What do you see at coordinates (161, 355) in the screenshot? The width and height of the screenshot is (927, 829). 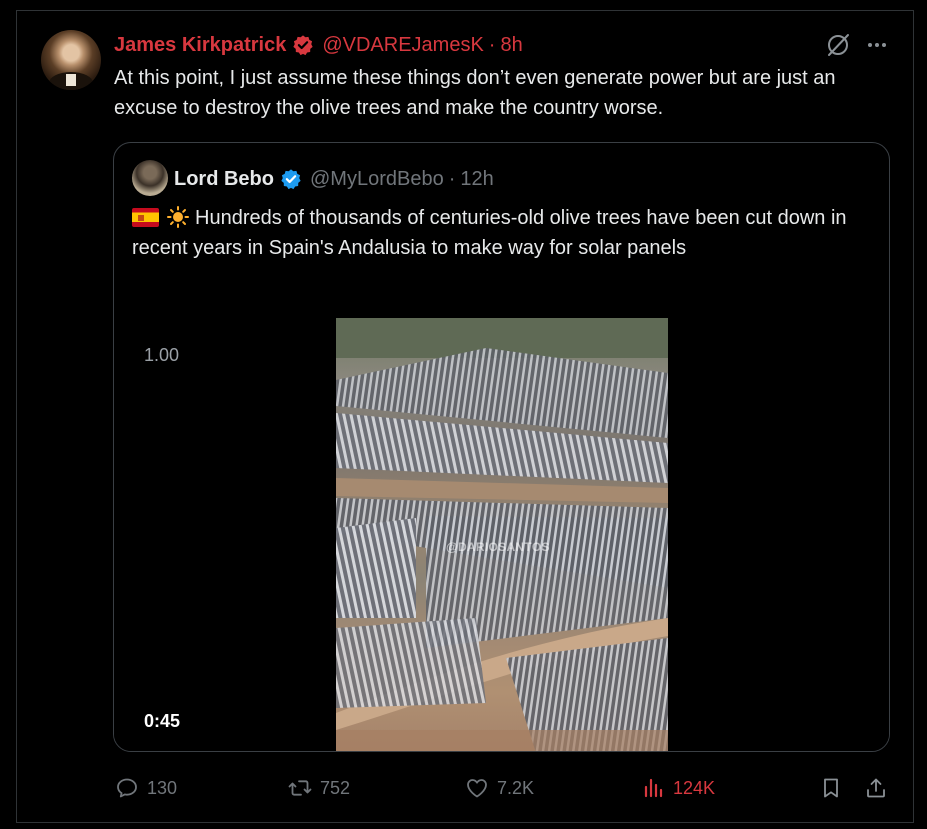 I see `playback-speed: 1.00` at bounding box center [161, 355].